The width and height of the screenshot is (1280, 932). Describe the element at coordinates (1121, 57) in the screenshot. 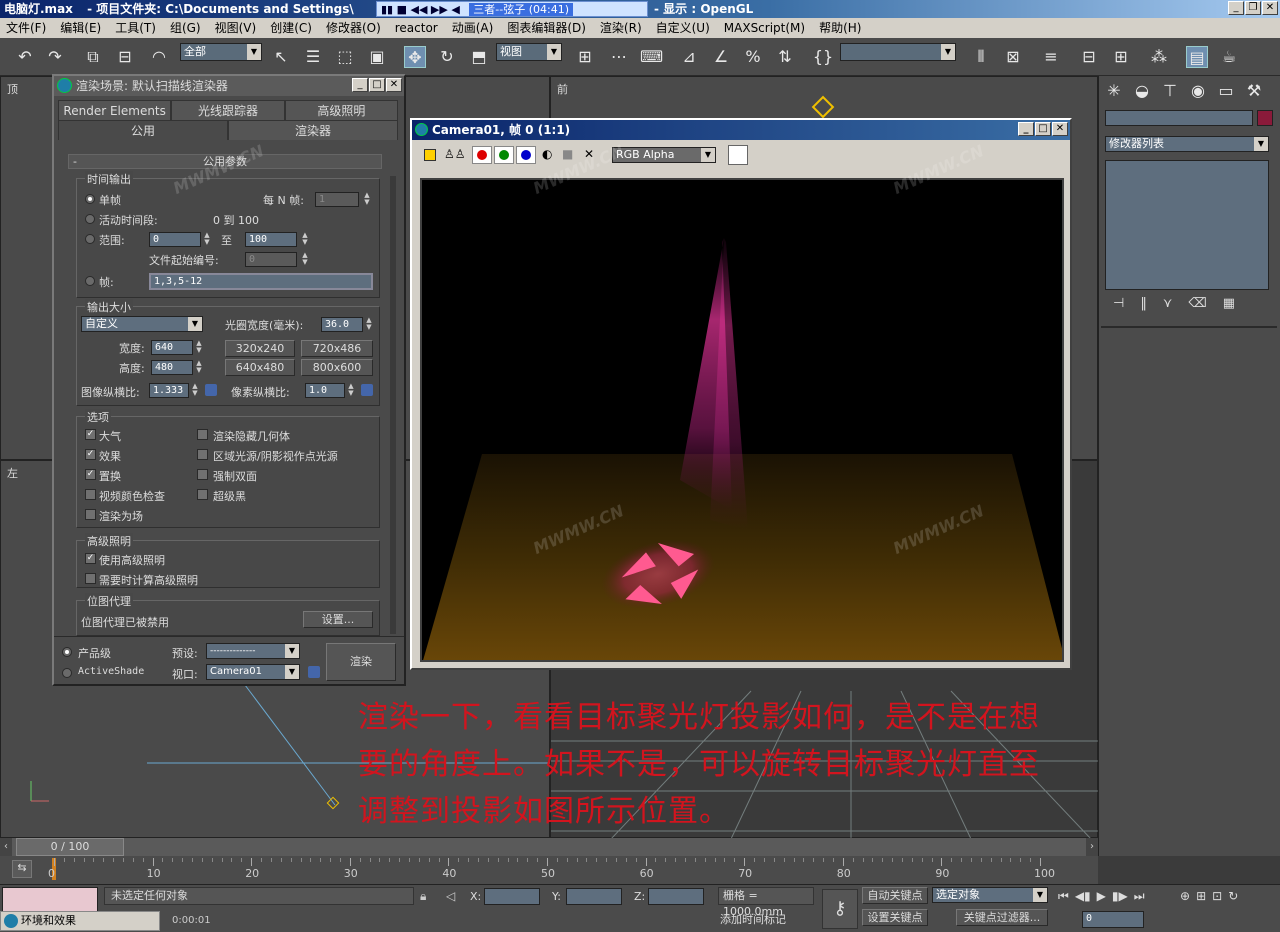

I see `schematic-view-icon: ⊞` at that location.